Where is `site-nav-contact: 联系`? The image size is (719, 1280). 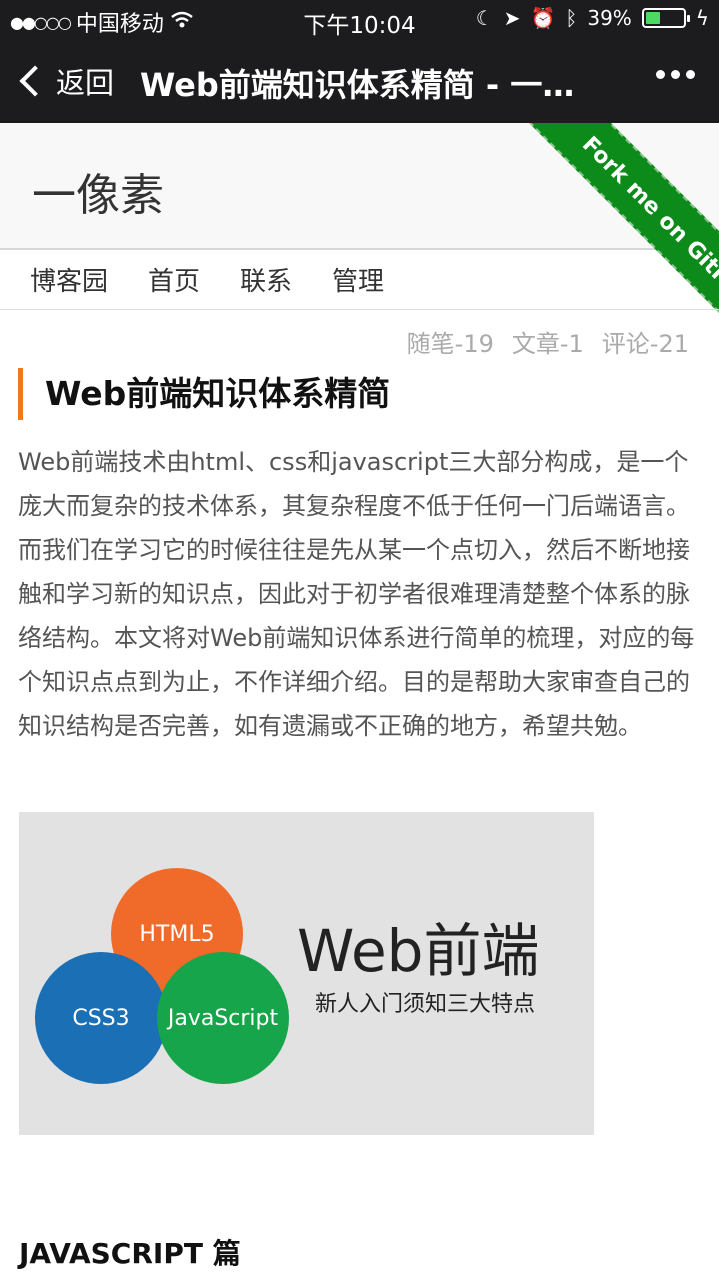 site-nav-contact: 联系 is located at coordinates (266, 279).